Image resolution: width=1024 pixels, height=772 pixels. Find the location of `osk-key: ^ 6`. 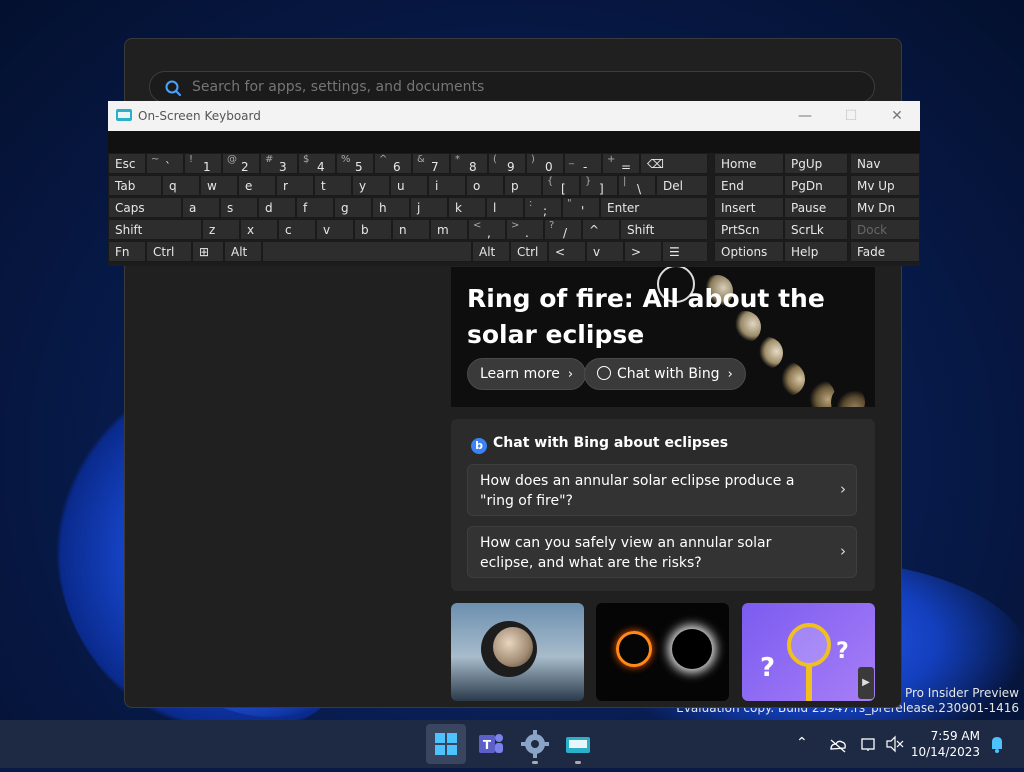

osk-key: ^ 6 is located at coordinates (393, 163).